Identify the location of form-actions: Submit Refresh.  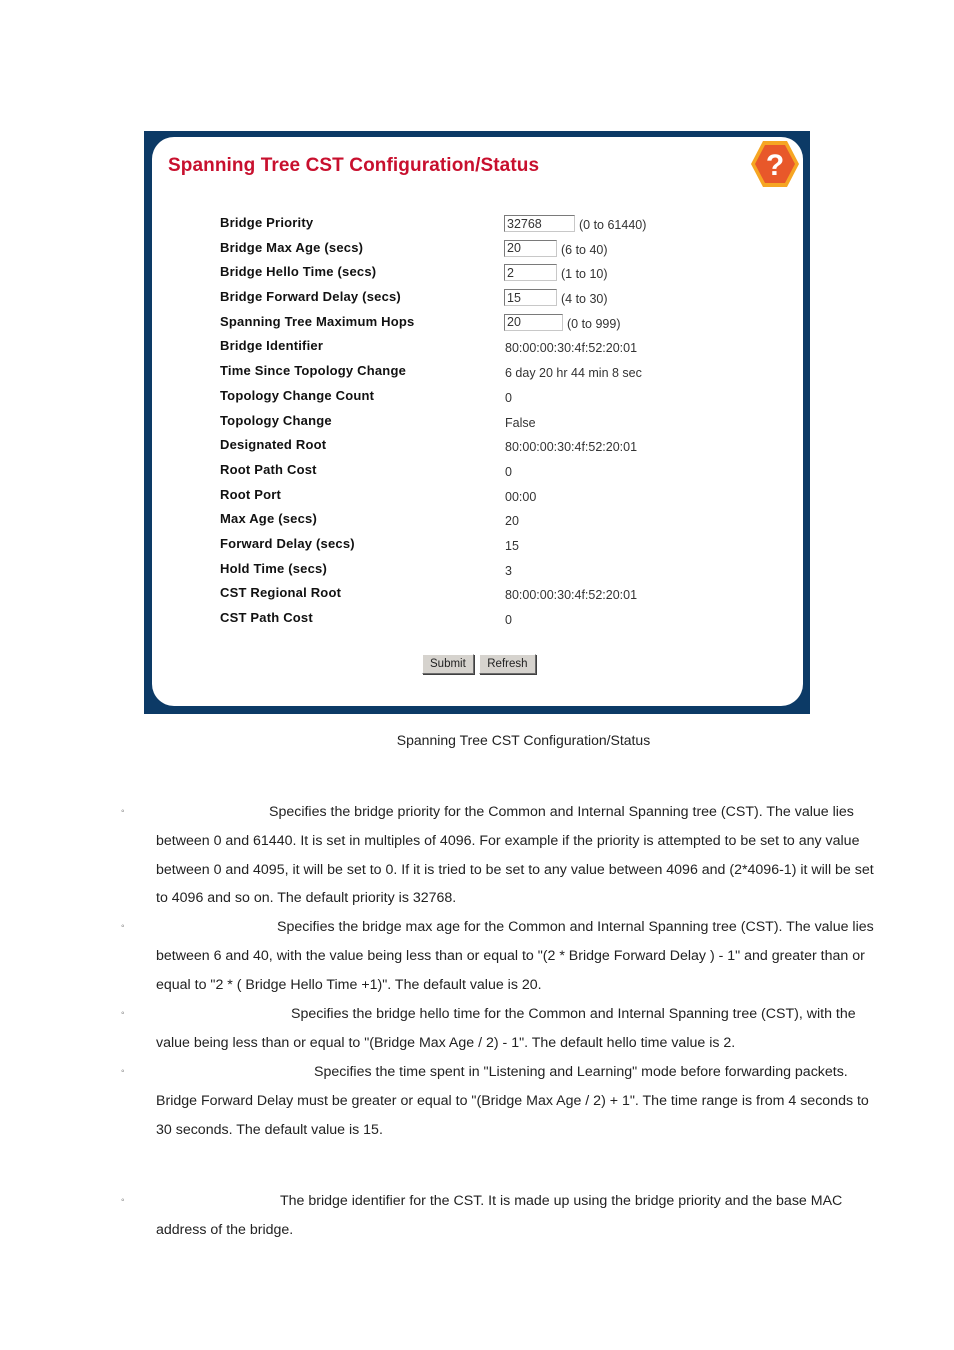
(479, 664).